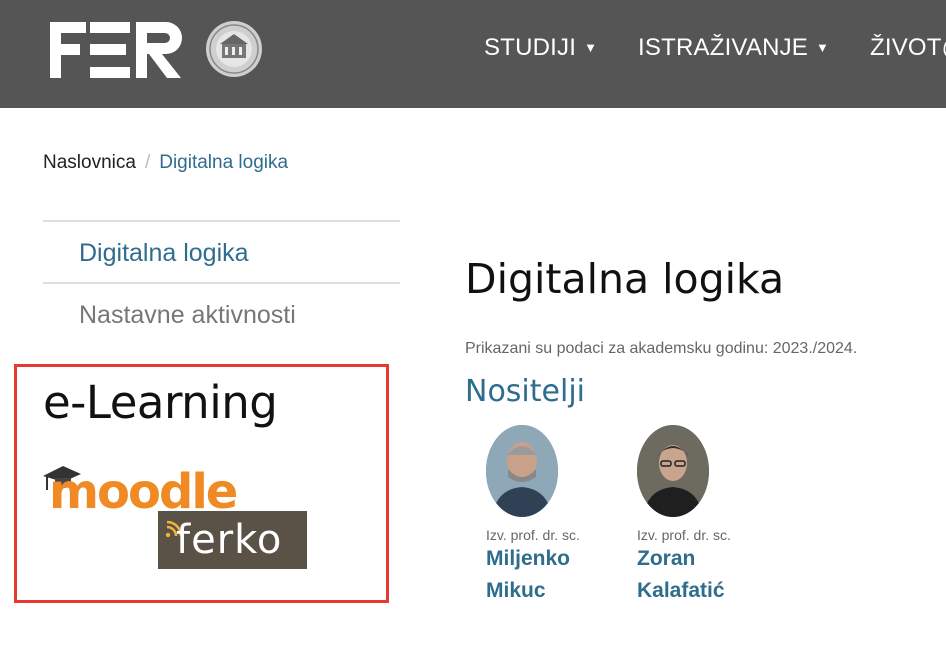 Image resolution: width=946 pixels, height=652 pixels. Describe the element at coordinates (681, 590) in the screenshot. I see `lecturer-last-name: Kalafatić` at that location.